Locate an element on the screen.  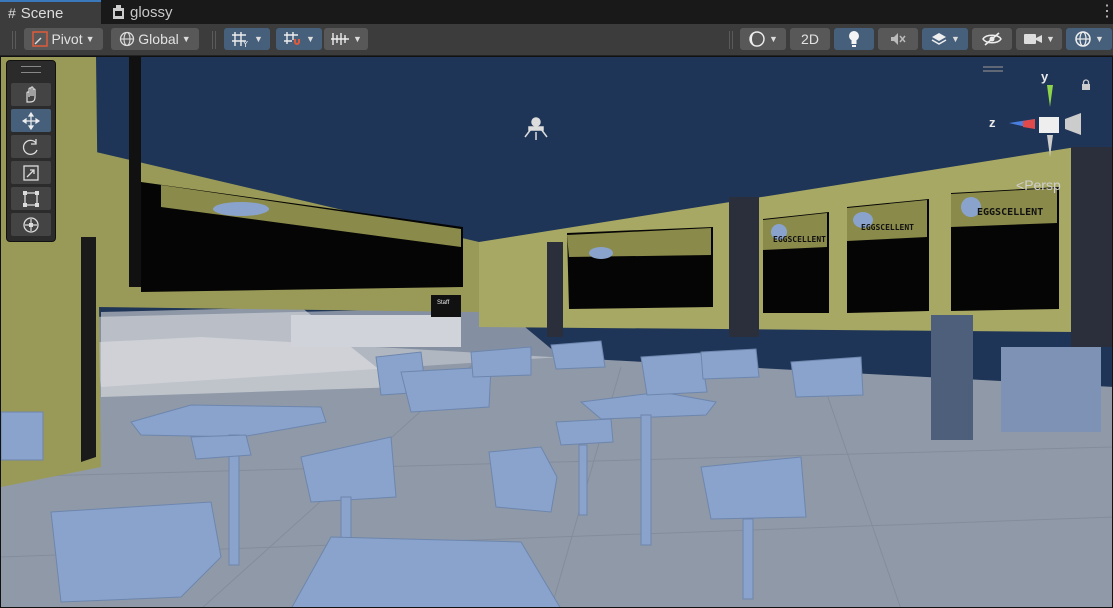
camera-dropdown: ▼ is located at coordinates (1039, 39).